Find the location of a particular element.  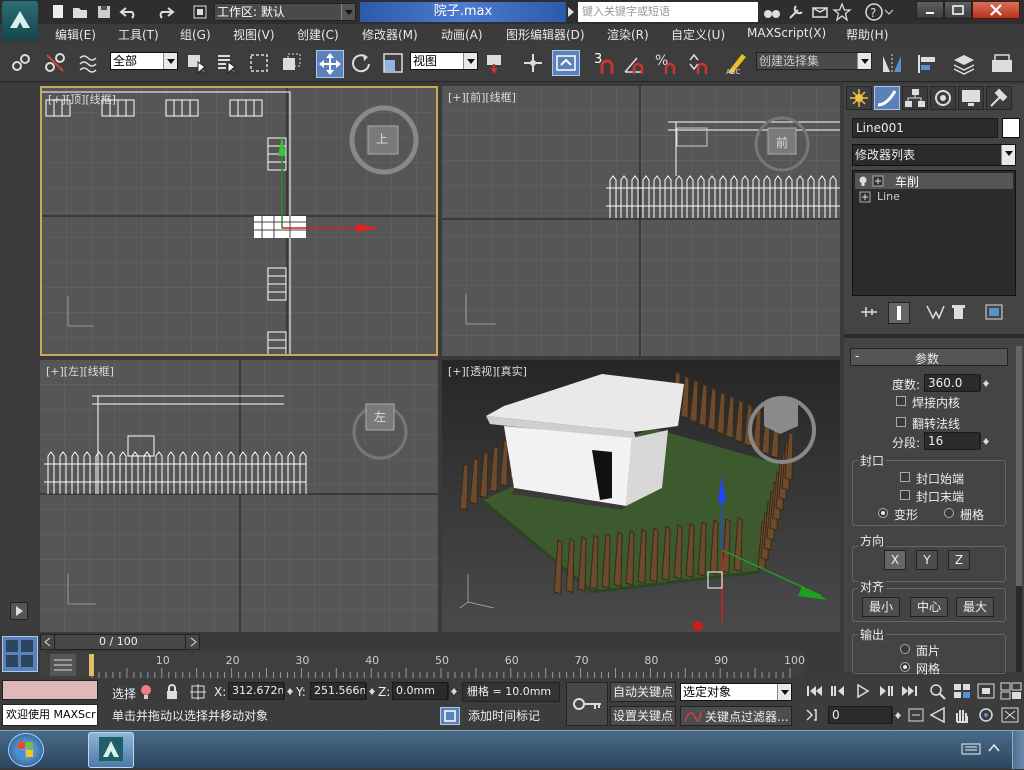

selection-filter: 全部 is located at coordinates (144, 61).